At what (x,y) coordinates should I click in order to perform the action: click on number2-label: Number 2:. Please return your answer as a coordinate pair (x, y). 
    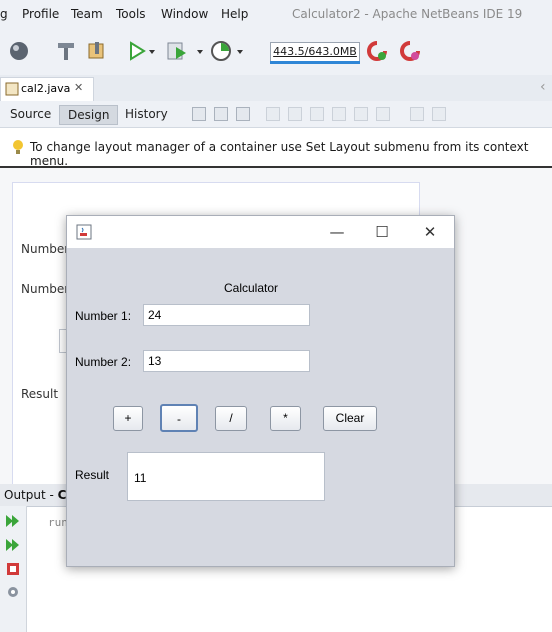
    Looking at the image, I should click on (103, 362).